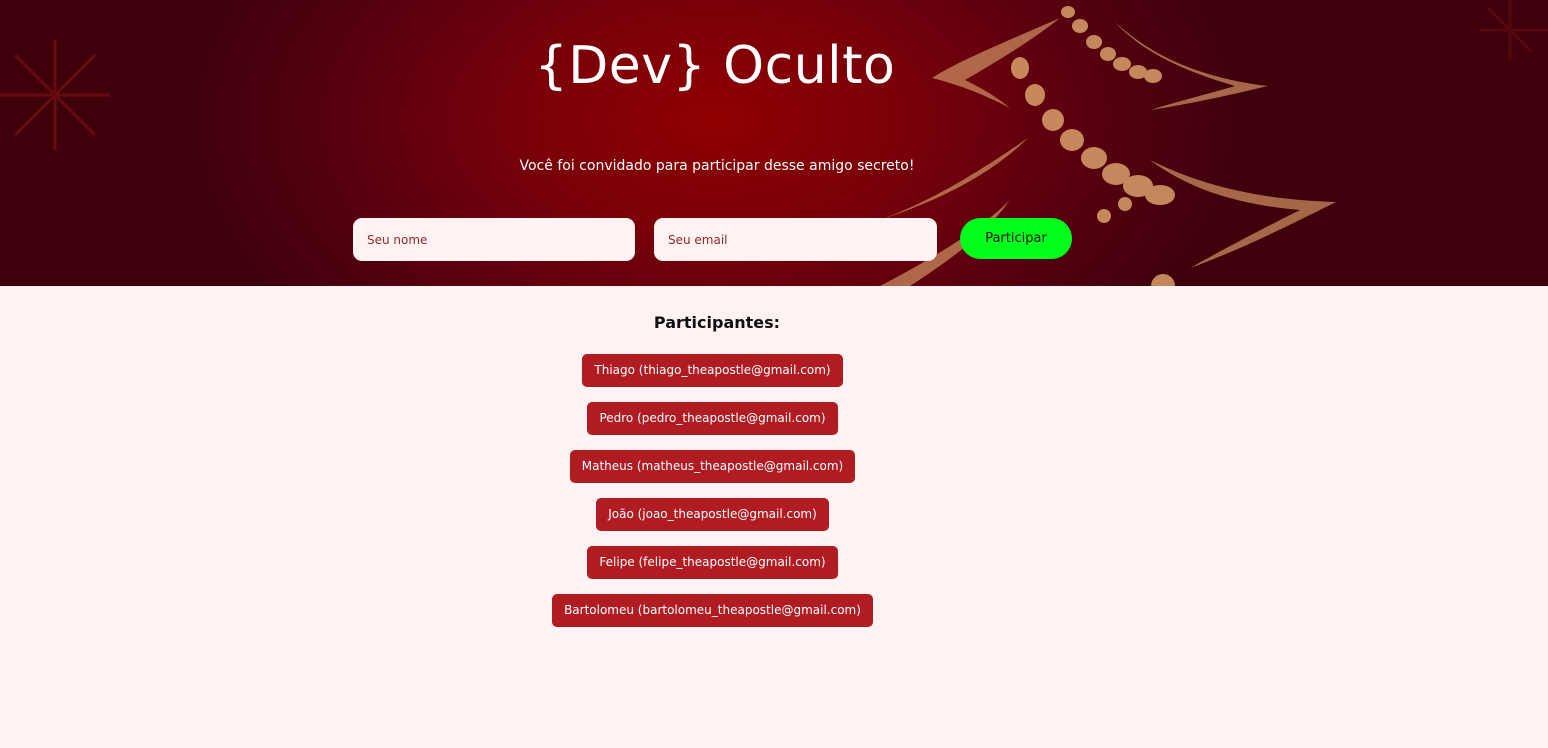 This screenshot has height=748, width=1548. I want to click on participant-item: Matheus (matheus_theapostle@gmail.com), so click(712, 466).